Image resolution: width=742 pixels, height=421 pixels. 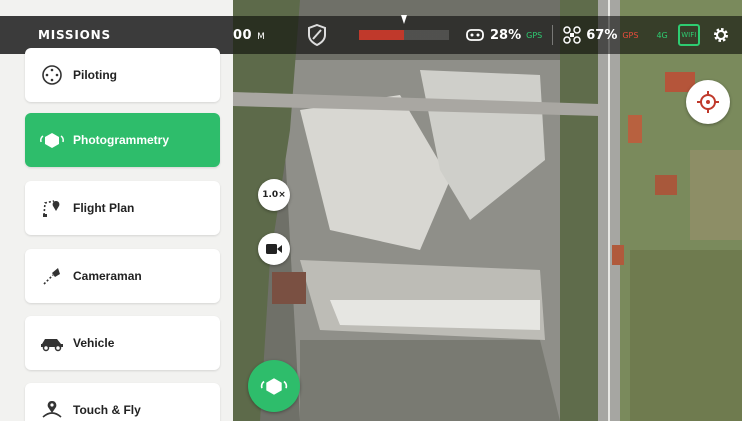 What do you see at coordinates (243, 35) in the screenshot?
I see `altitude-value: 00` at bounding box center [243, 35].